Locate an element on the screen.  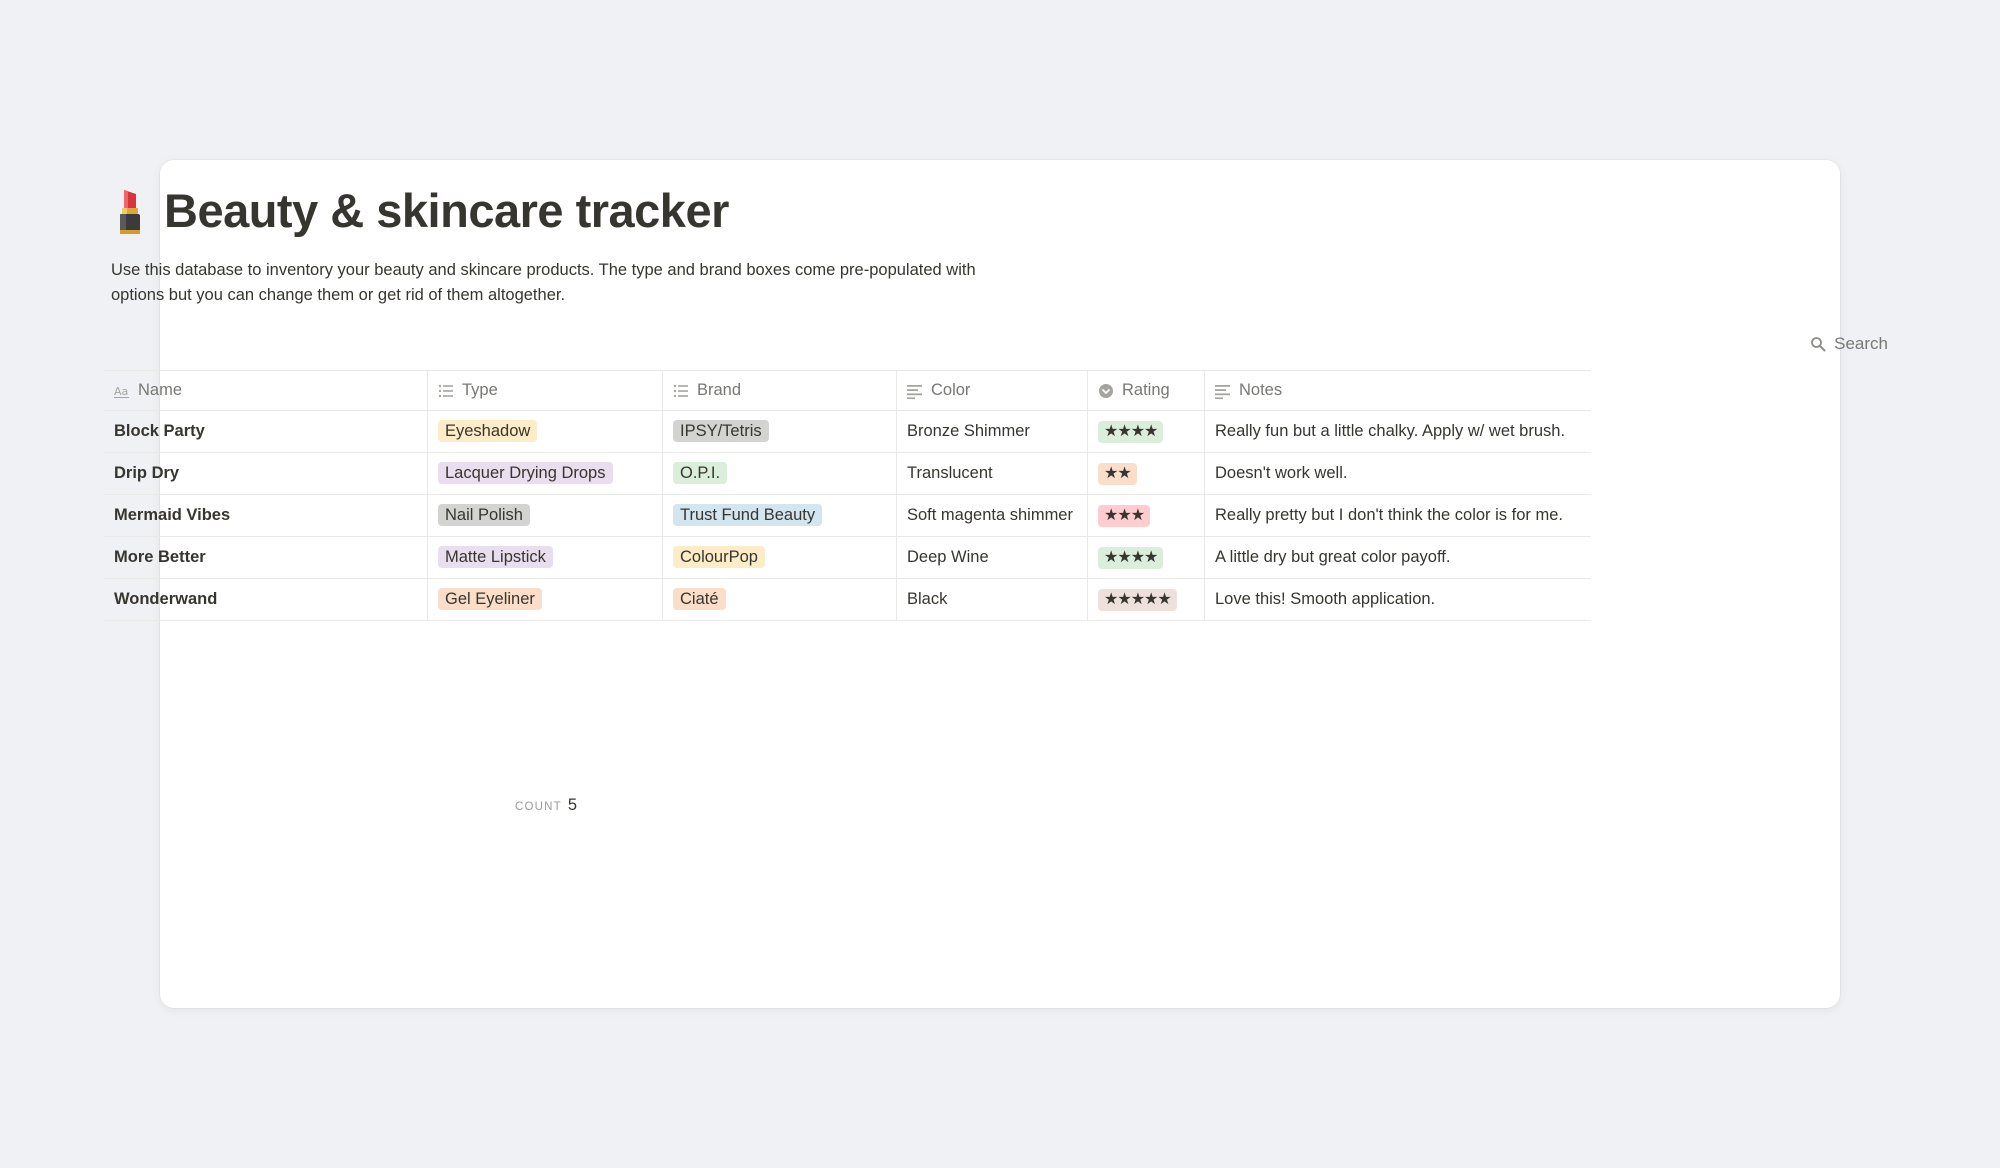
cell-rating: ★★★ is located at coordinates (1146, 515).